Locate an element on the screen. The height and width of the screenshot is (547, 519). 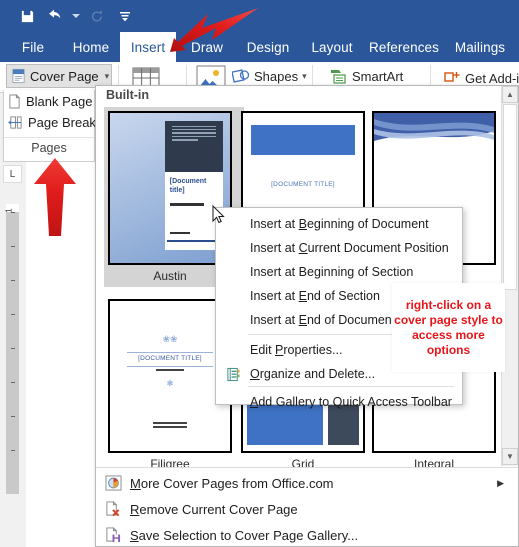
tab-references-label: References is located at coordinates (404, 47).